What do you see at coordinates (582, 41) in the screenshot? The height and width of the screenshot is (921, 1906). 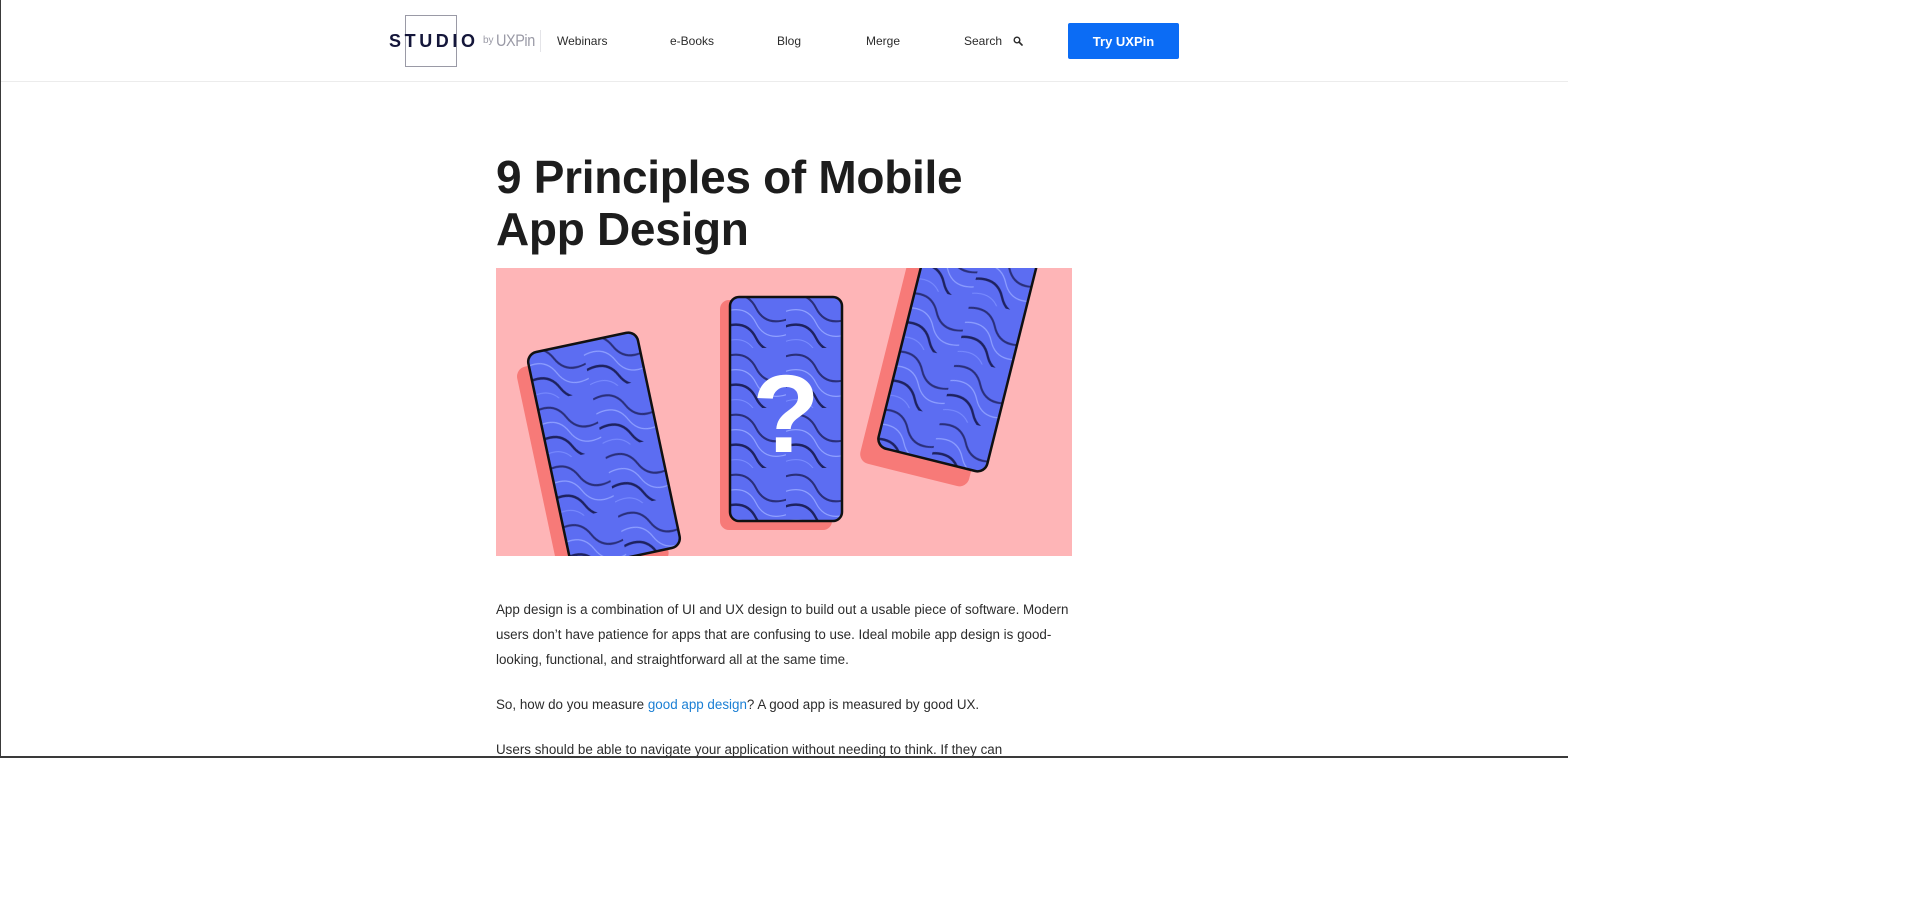 I see `nav-webinars: Webinars` at bounding box center [582, 41].